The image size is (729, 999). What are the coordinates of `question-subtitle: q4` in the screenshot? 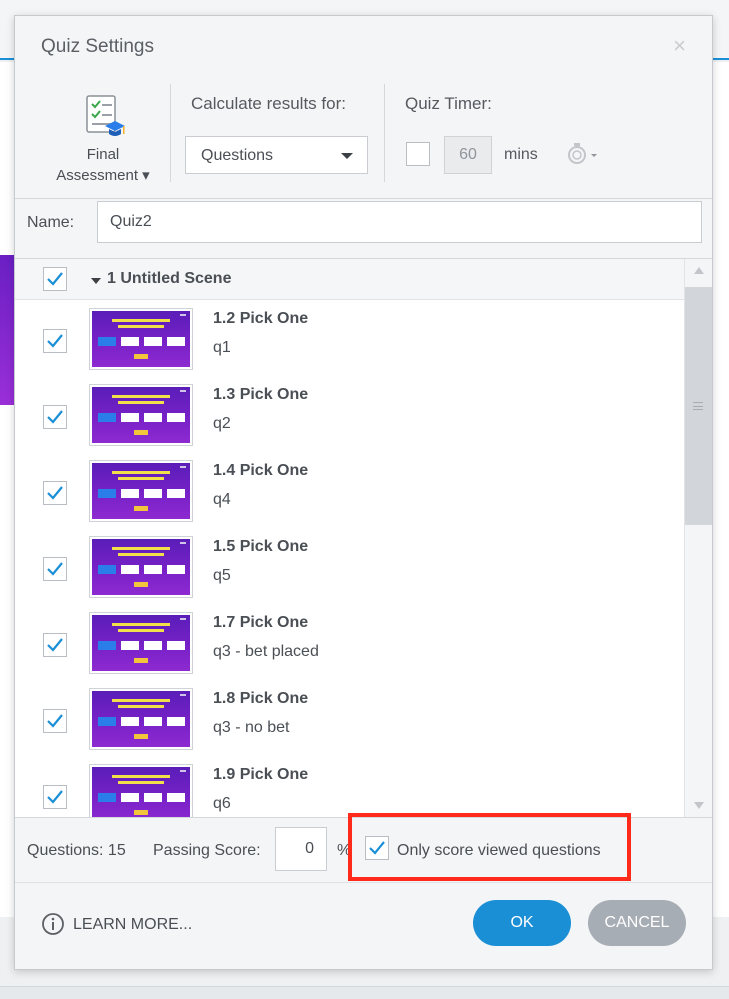 It's located at (222, 499).